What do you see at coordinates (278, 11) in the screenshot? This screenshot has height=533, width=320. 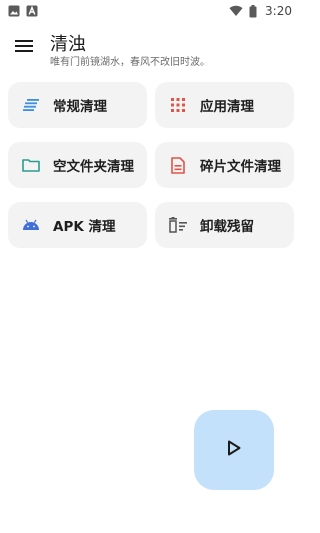 I see `status-time: 3:20` at bounding box center [278, 11].